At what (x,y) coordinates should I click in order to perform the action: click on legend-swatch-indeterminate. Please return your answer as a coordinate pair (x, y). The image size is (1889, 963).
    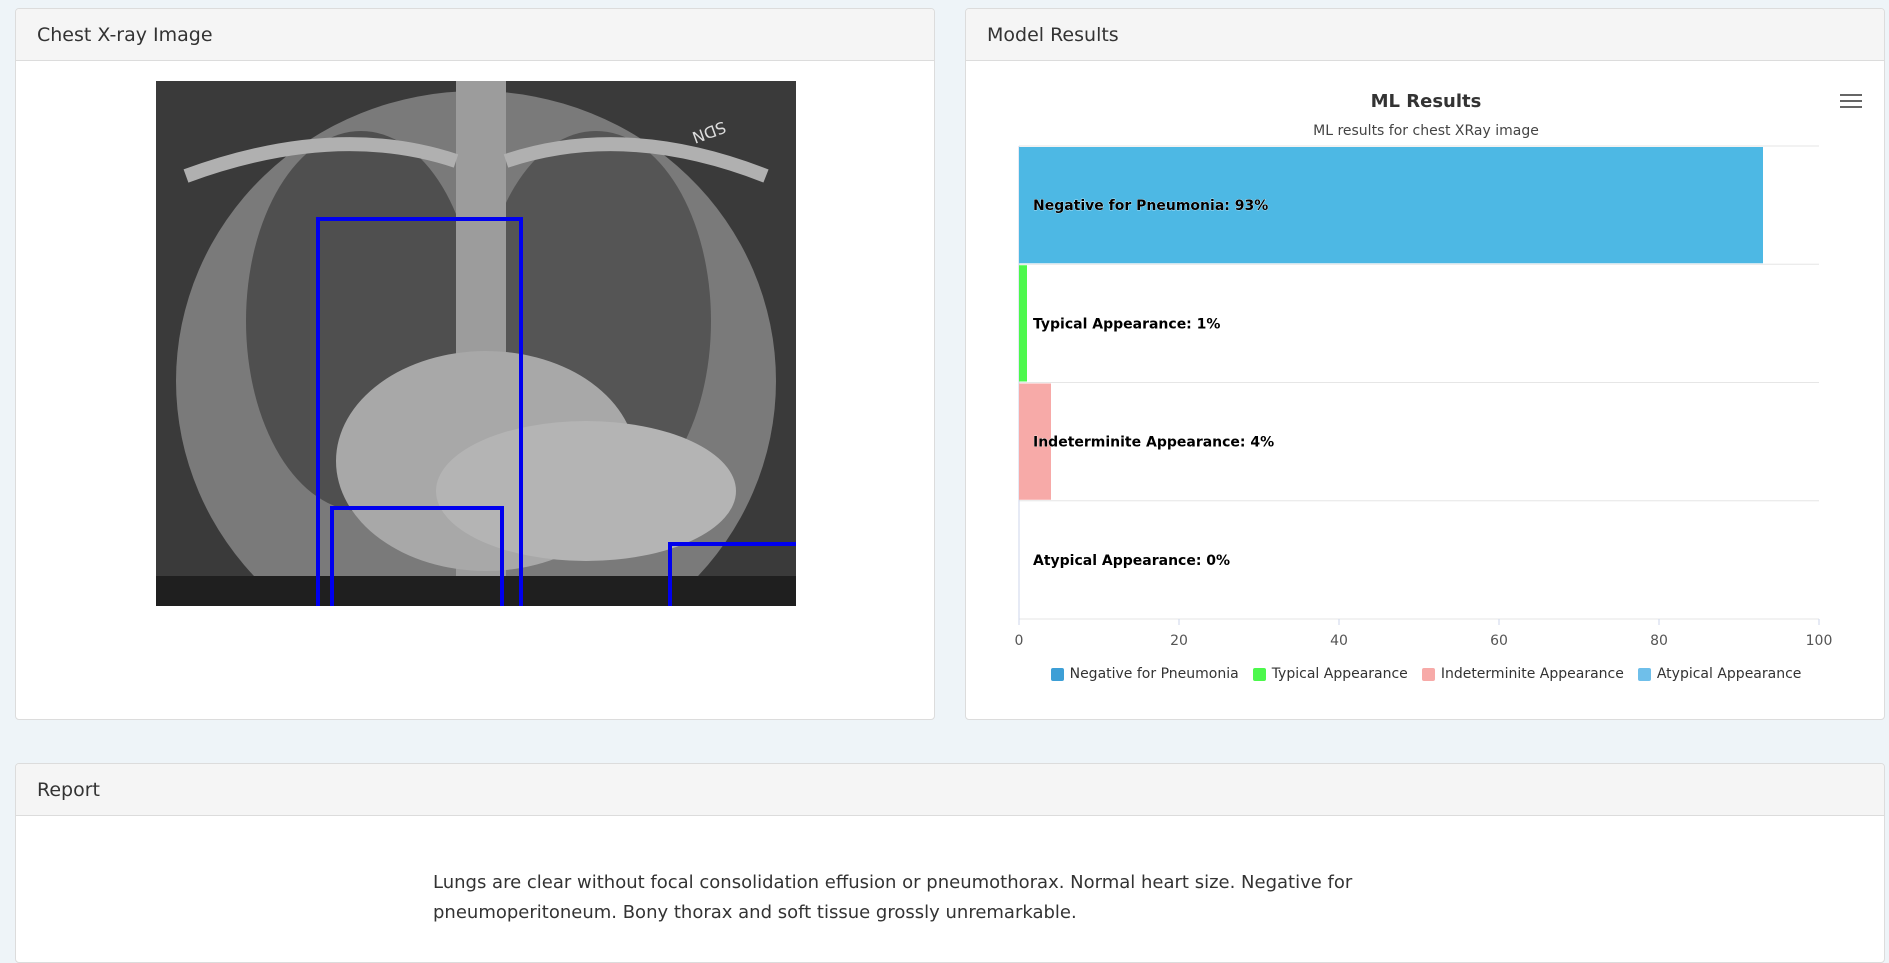
    Looking at the image, I should click on (1428, 674).